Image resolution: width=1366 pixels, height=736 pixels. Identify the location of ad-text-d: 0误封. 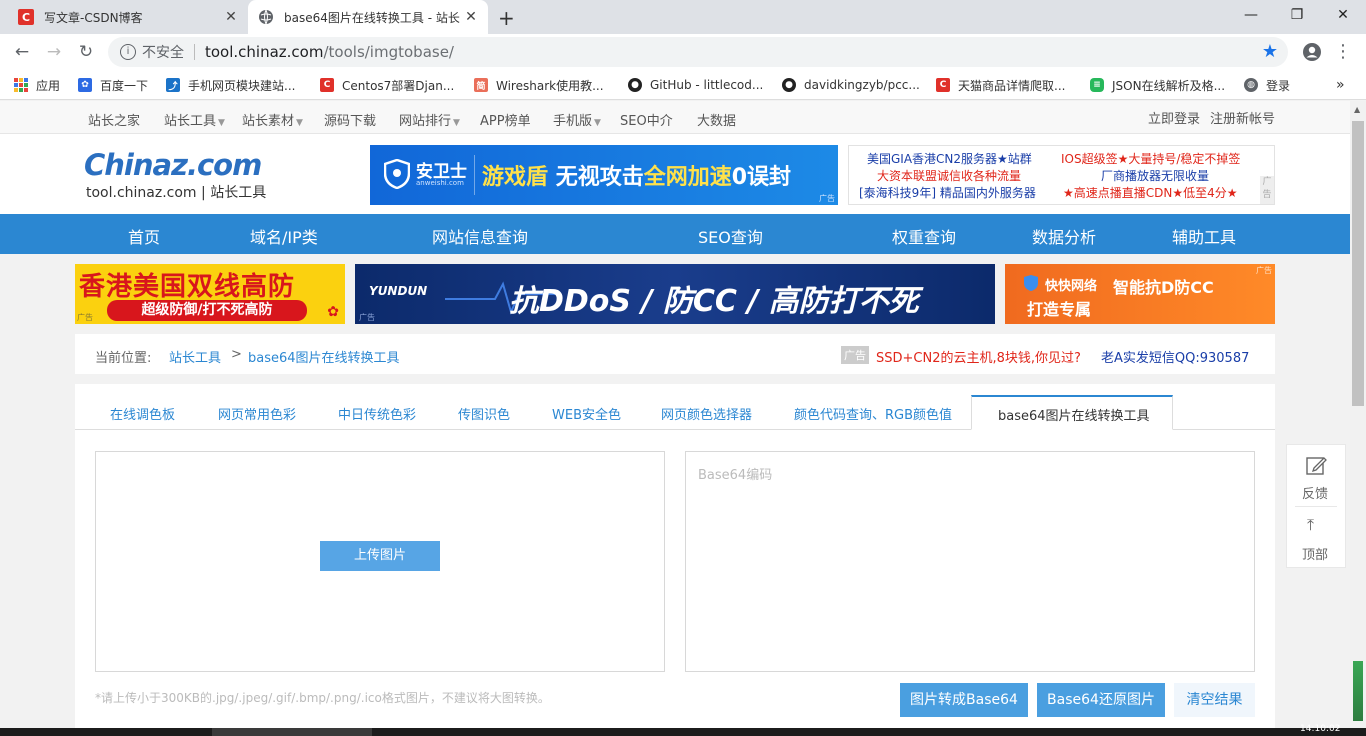
(761, 177).